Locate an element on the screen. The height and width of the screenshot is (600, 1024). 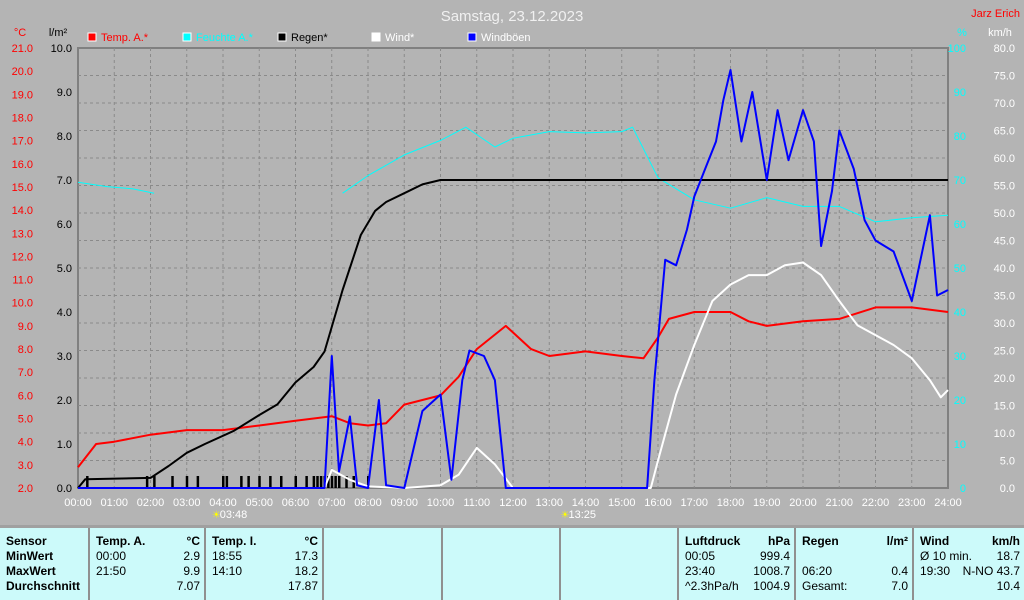
value: 1008.7 is located at coordinates (771, 571).